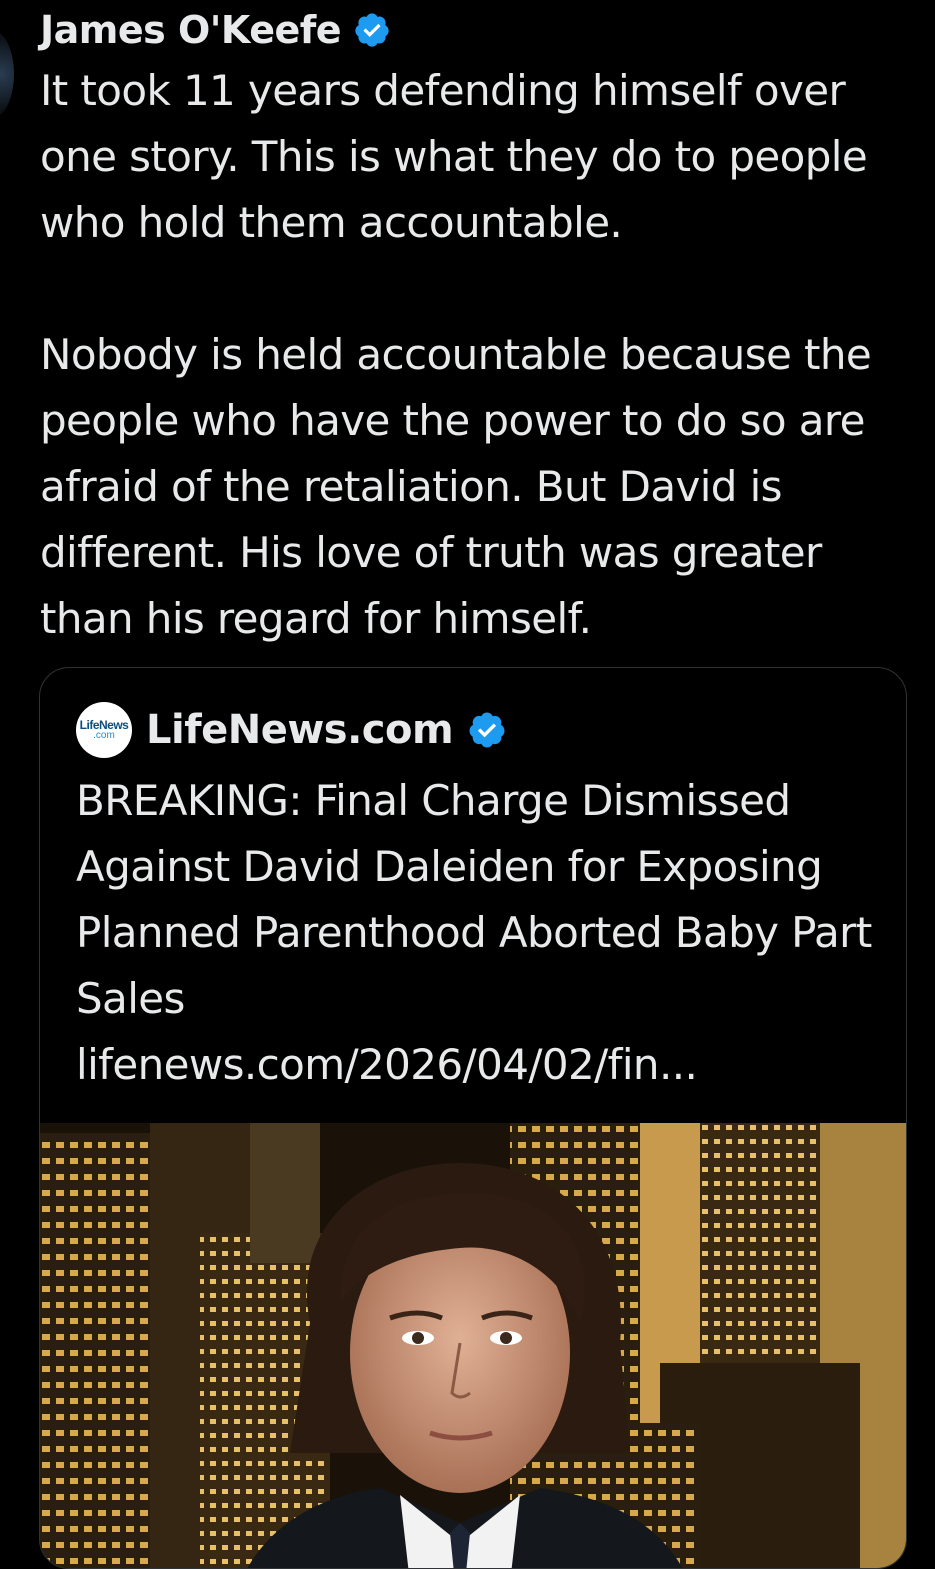 This screenshot has width=935, height=1569. I want to click on logo-text-bottom: .com, so click(104, 735).